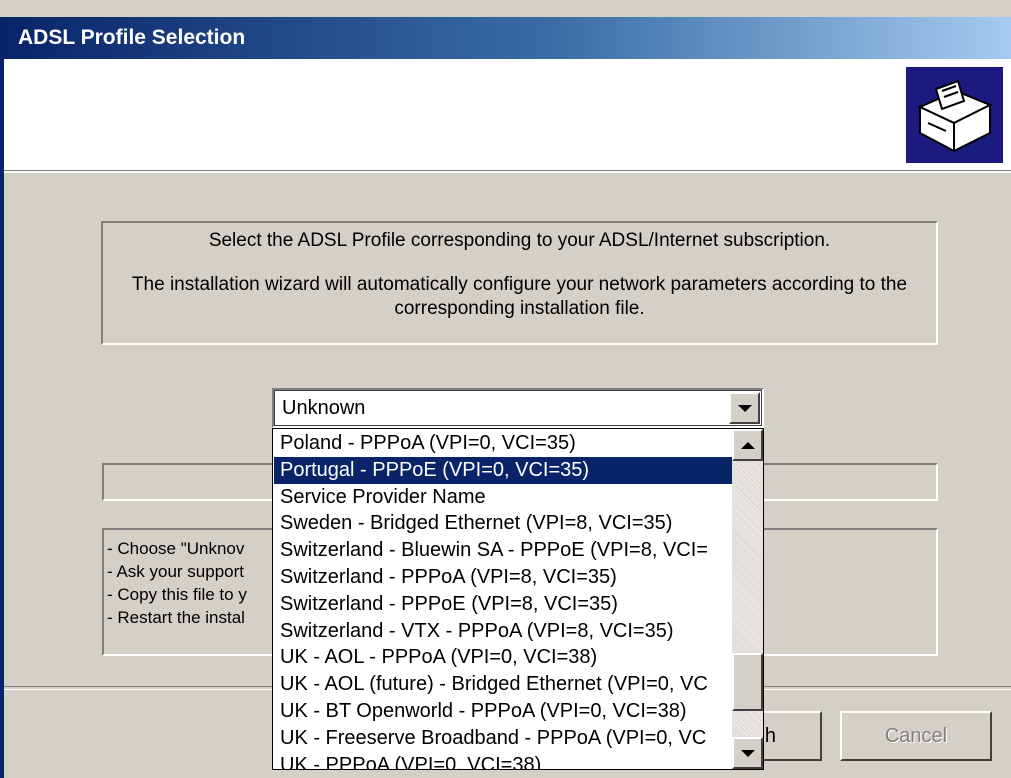  I want to click on arrow-up-icon, so click(747, 445).